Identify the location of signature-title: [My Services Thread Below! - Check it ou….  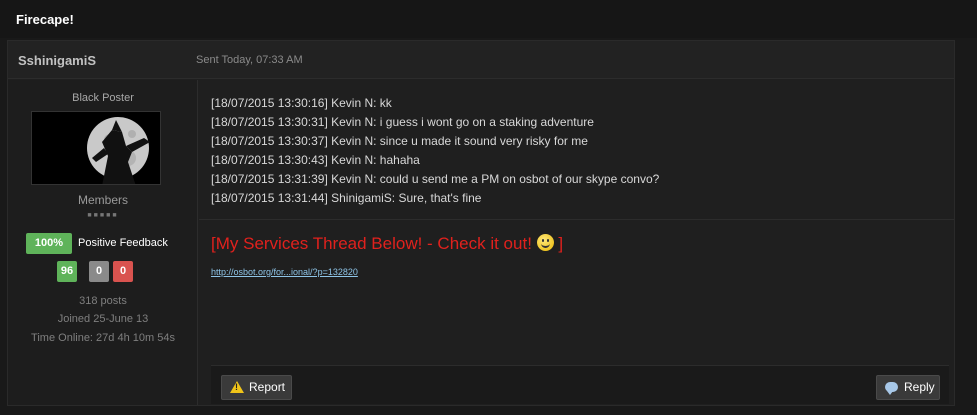
(387, 244).